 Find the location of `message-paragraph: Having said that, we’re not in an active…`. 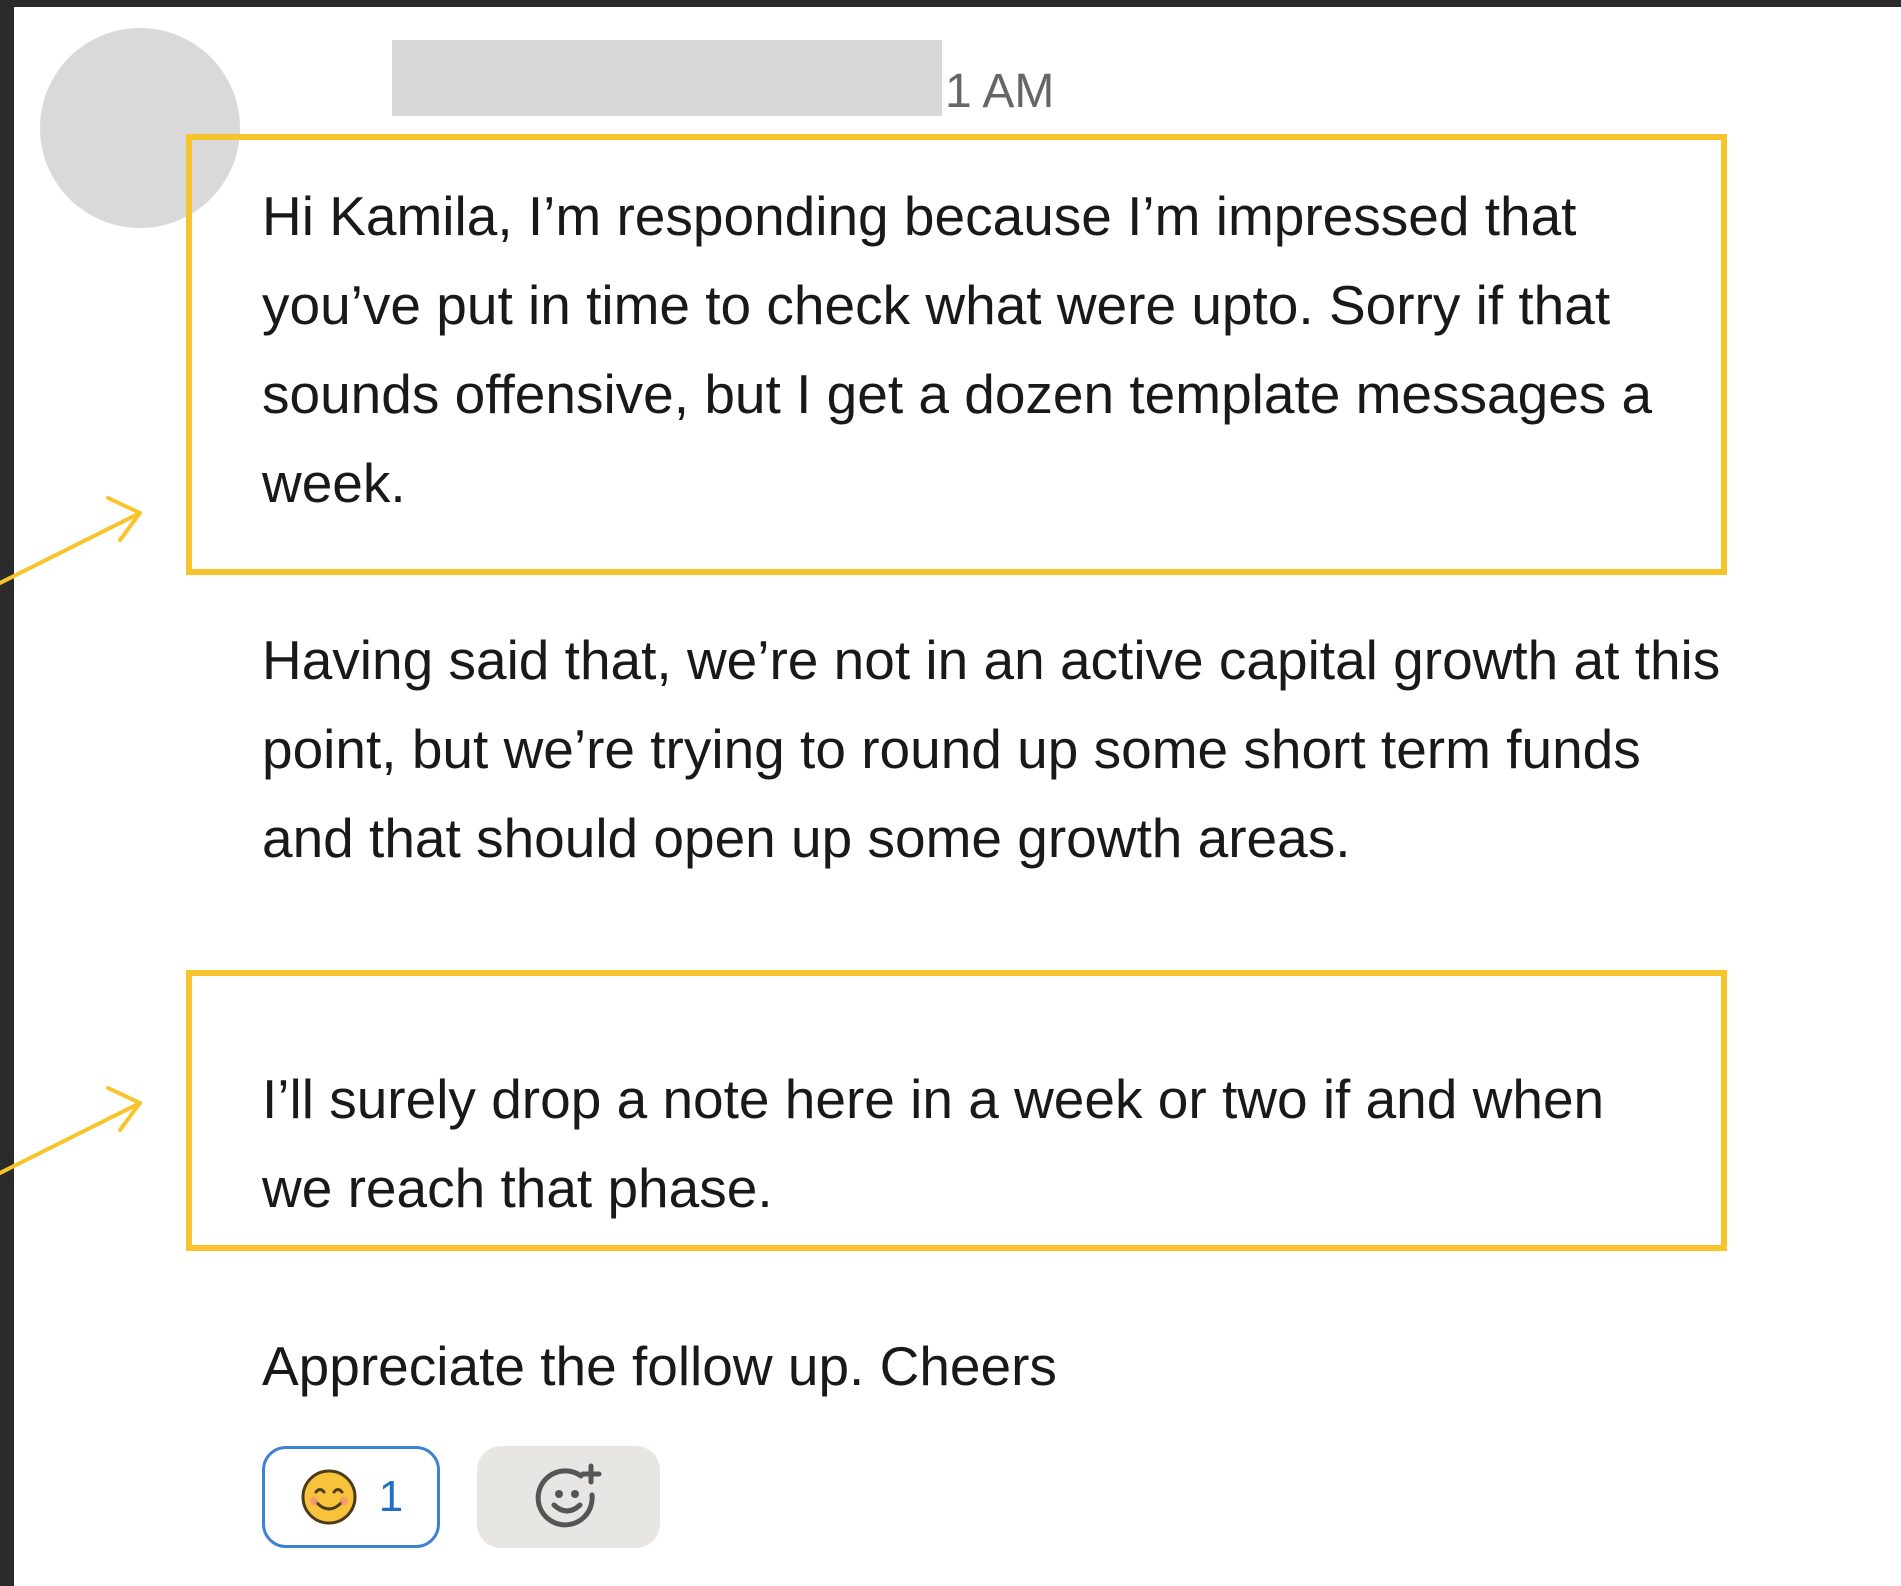

message-paragraph: Having said that, we’re not in an active… is located at coordinates (991, 749).